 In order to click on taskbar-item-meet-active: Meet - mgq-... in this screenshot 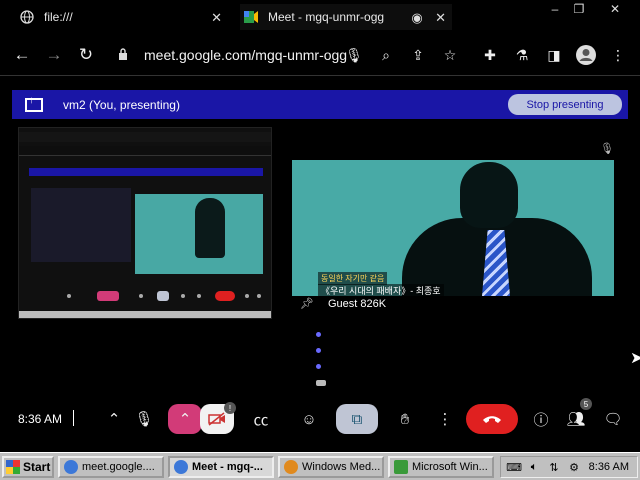, I will do `click(221, 467)`.